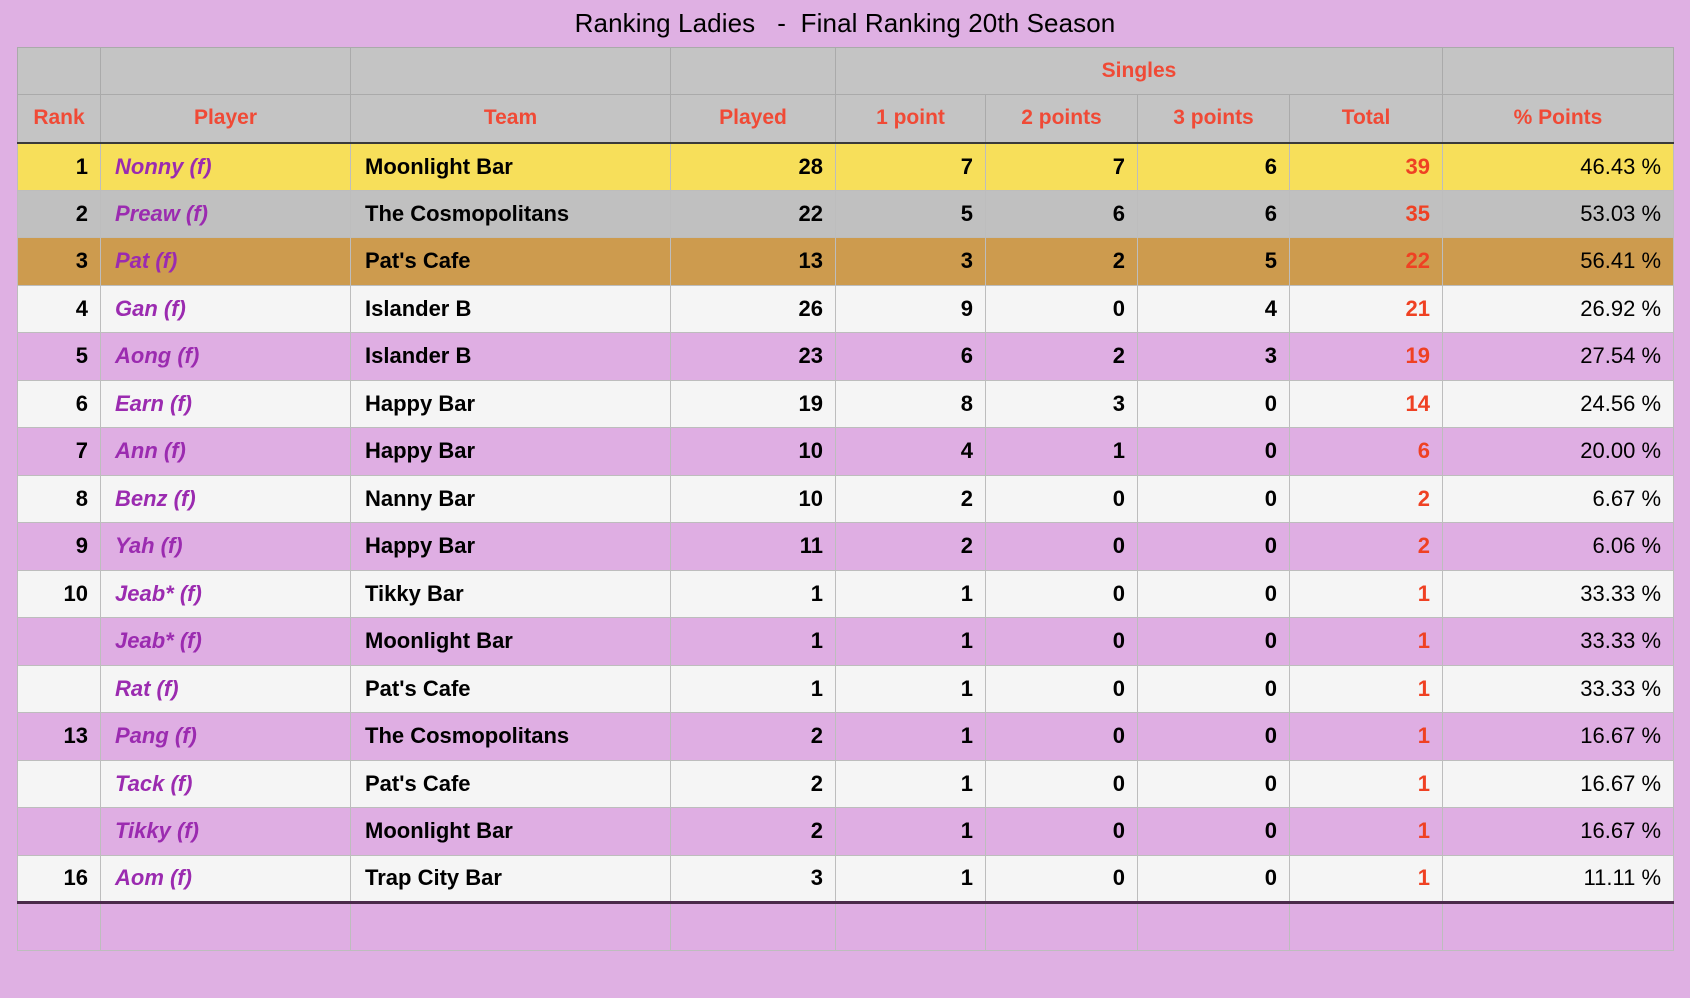 This screenshot has width=1690, height=998. What do you see at coordinates (59, 879) in the screenshot?
I see `cell-rank: 16` at bounding box center [59, 879].